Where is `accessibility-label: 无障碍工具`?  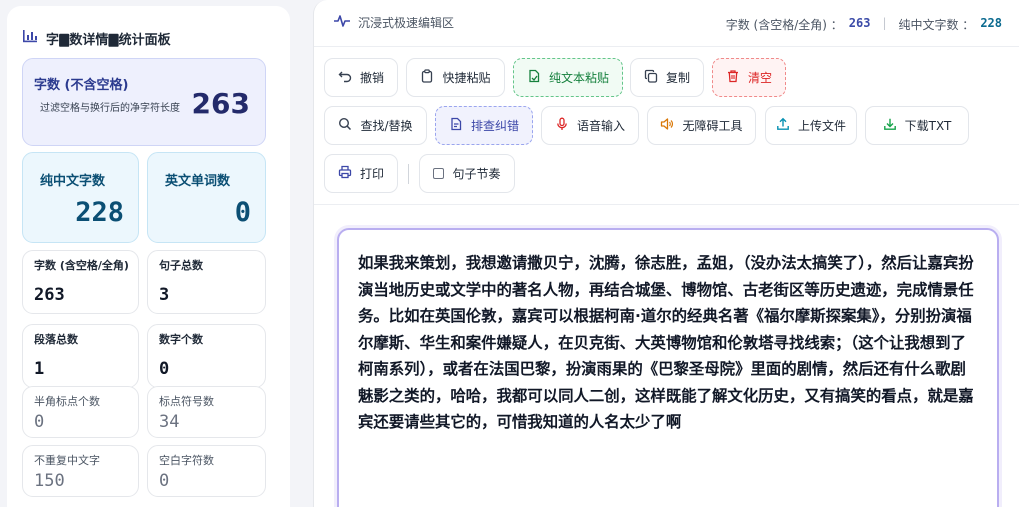
accessibility-label: 无障碍工具 is located at coordinates (712, 126).